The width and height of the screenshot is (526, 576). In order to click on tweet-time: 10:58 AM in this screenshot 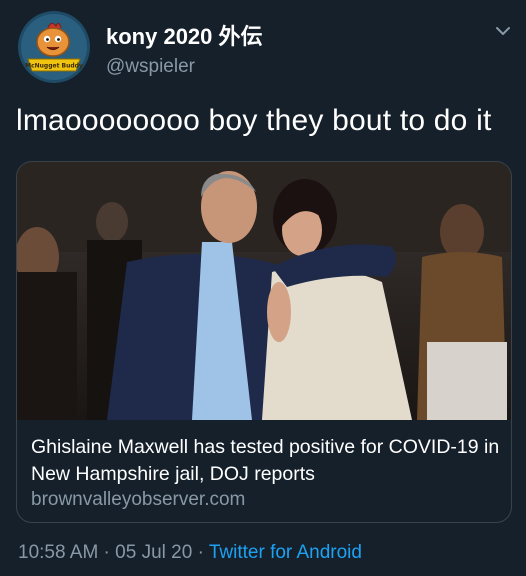, I will do `click(58, 552)`.